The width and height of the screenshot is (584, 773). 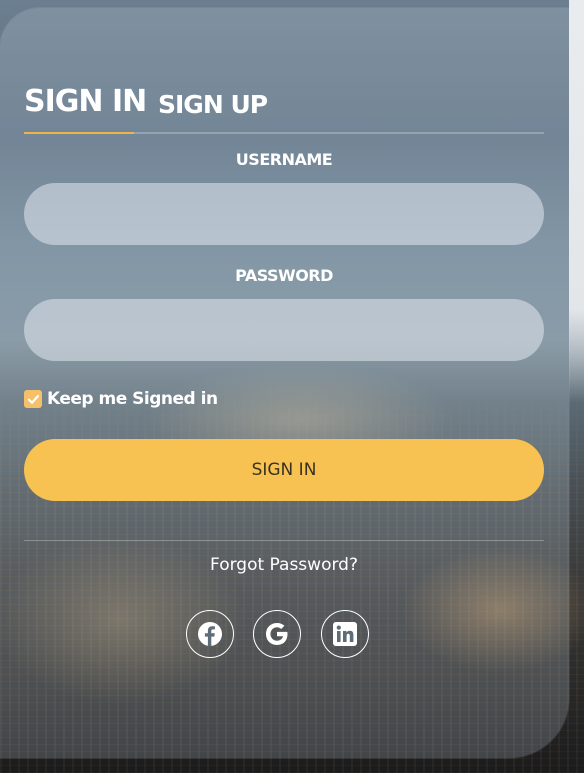 I want to click on username-input, so click(x=284, y=214).